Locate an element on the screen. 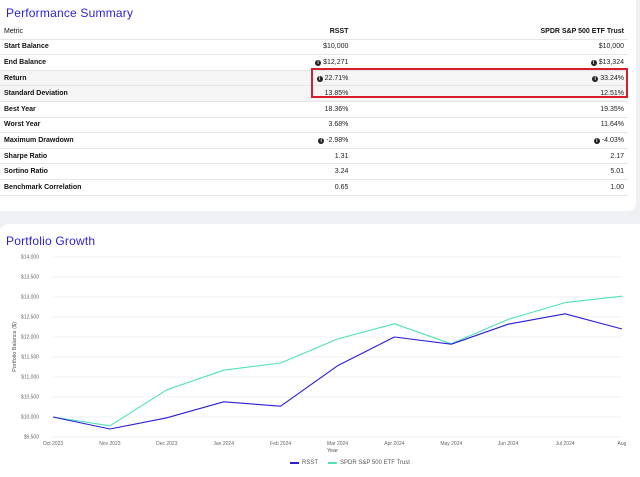 This screenshot has width=640, height=477. metric-cell-value: Benchmark Correlation is located at coordinates (43, 187).